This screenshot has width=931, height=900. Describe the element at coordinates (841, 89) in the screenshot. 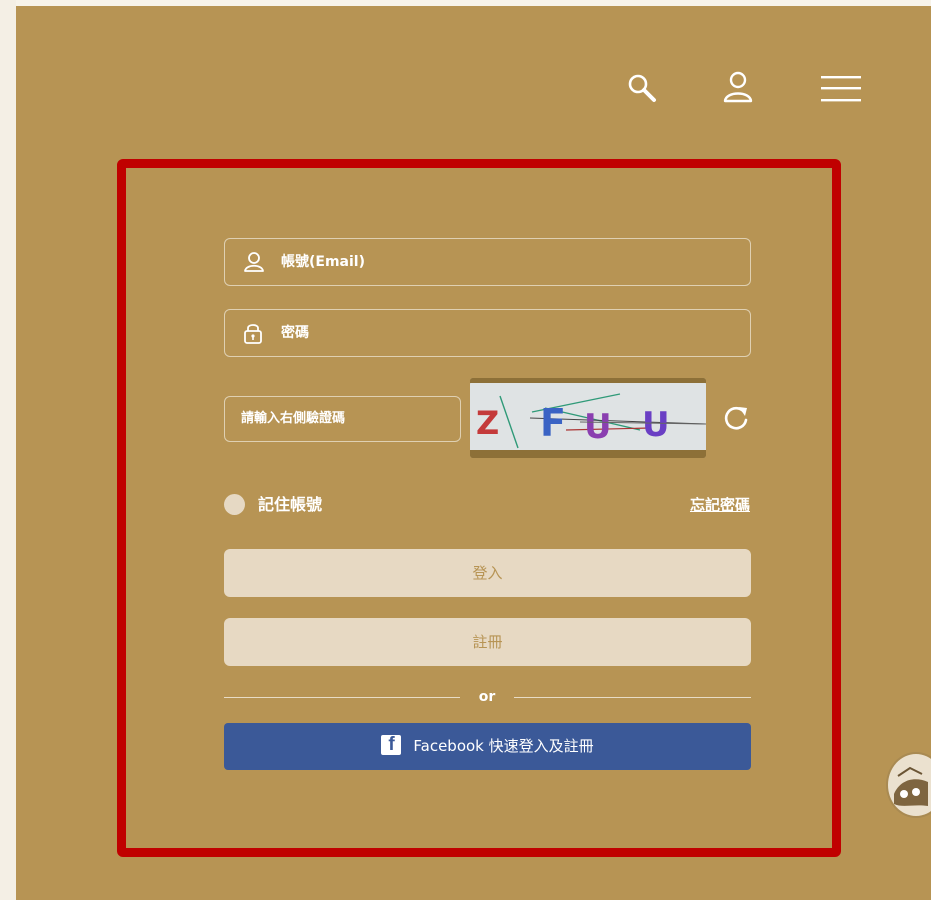

I see `hamburger-menu-icon` at that location.